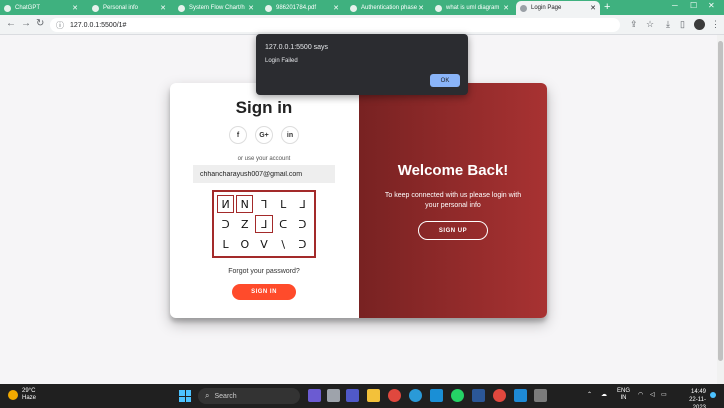 The image size is (724, 408). Describe the element at coordinates (682, 24) in the screenshot. I see `side-panel-icon: ▯` at that location.